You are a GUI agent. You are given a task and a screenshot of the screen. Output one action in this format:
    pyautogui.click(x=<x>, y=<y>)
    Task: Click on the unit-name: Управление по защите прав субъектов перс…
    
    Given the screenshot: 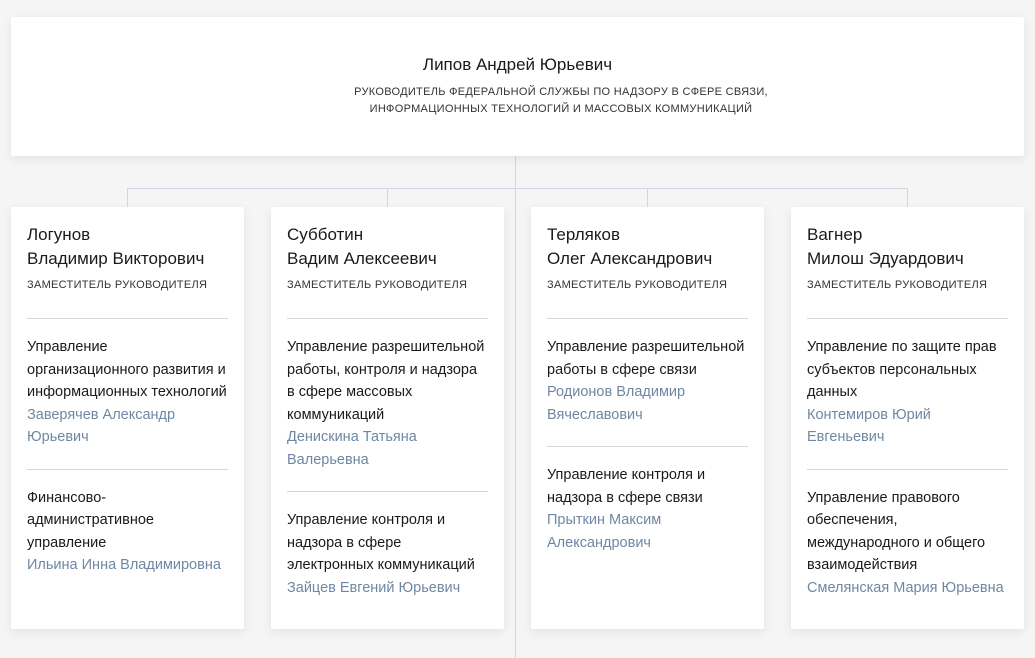 What is the action you would take?
    pyautogui.click(x=902, y=369)
    